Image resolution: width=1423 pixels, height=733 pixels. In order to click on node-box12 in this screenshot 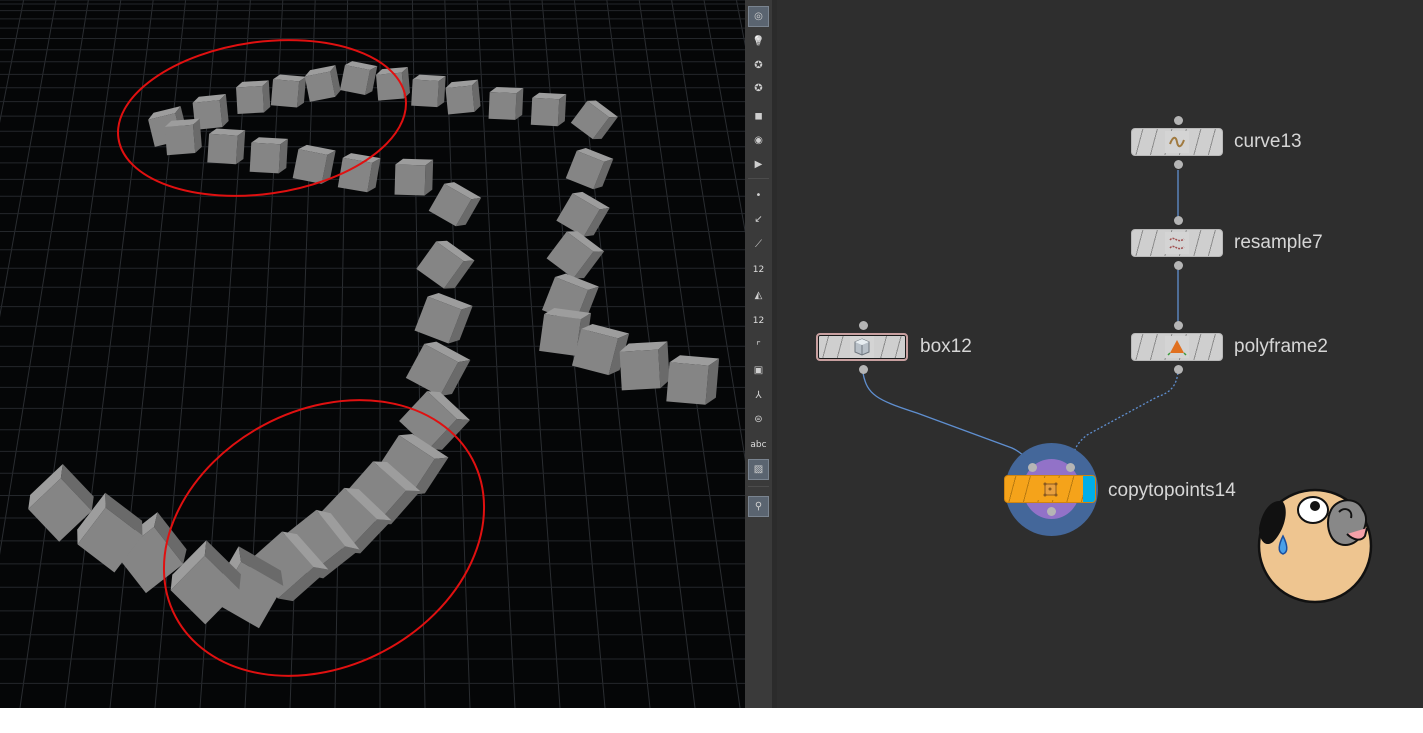, I will do `click(862, 347)`.